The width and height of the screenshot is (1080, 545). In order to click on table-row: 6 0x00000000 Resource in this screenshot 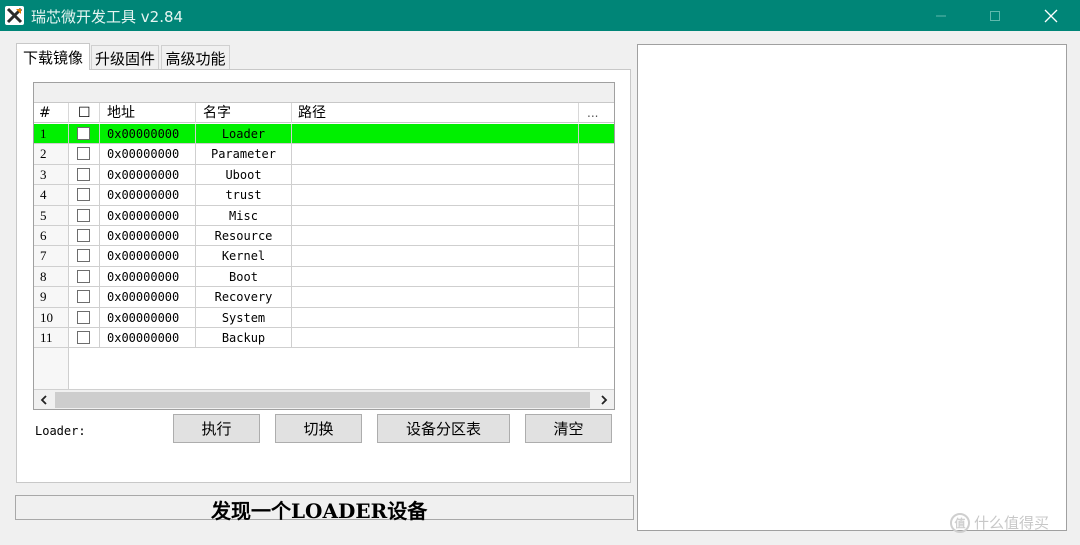, I will do `click(324, 236)`.